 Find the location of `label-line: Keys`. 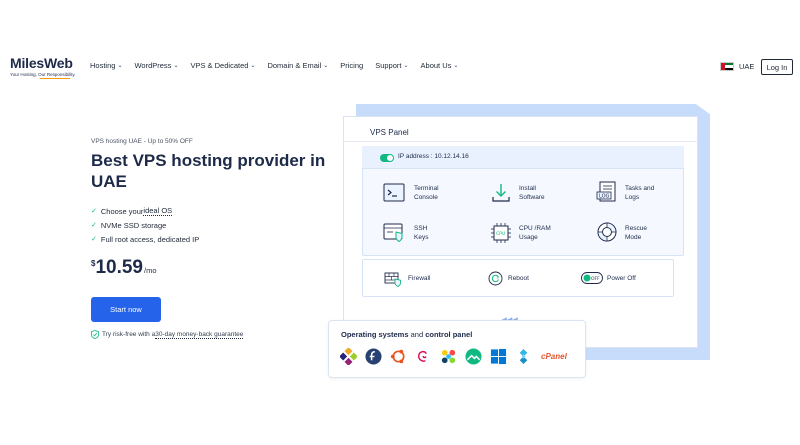

label-line: Keys is located at coordinates (421, 237).